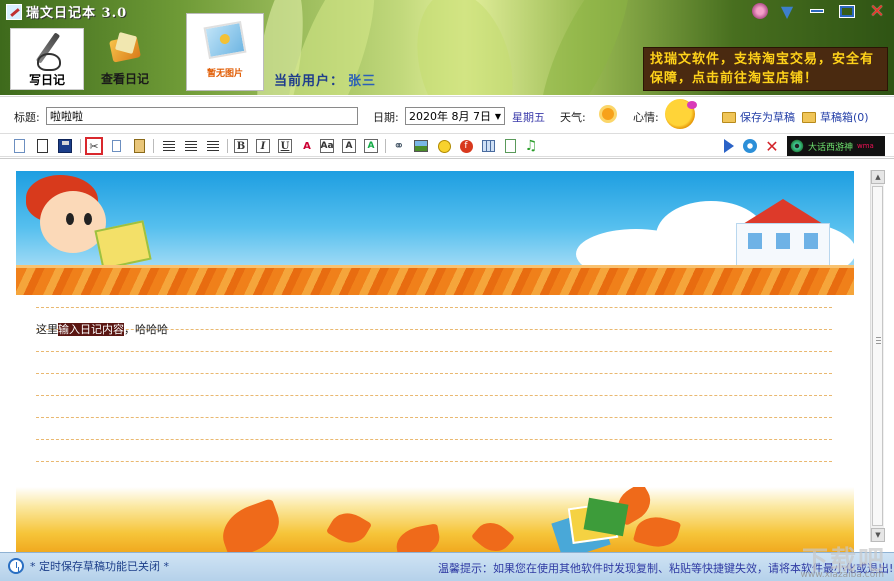  Describe the element at coordinates (450, 116) in the screenshot. I see `date-value: 2020年 8月 7日` at that location.